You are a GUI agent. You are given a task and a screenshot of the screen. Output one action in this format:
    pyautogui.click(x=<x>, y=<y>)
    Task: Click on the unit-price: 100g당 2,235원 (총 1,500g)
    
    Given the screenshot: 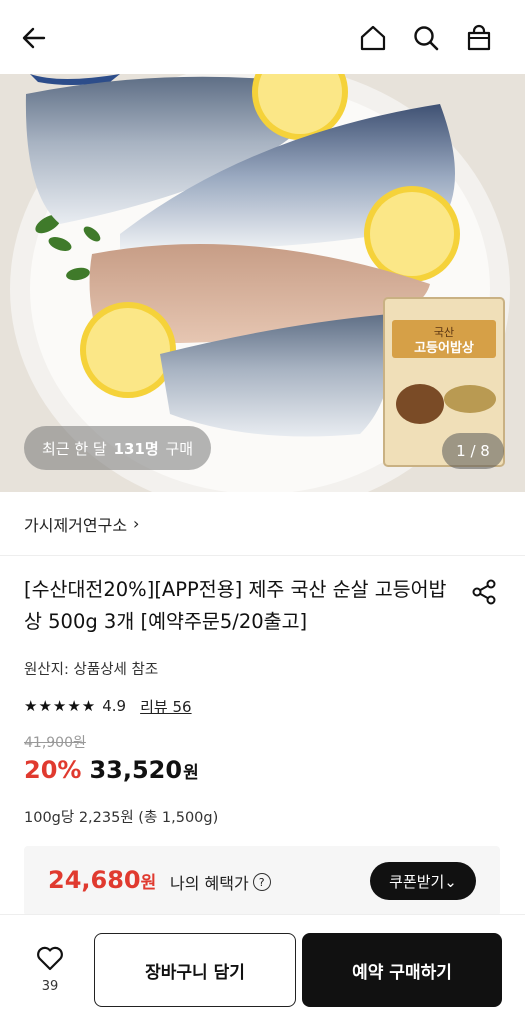 What is the action you would take?
    pyautogui.click(x=121, y=818)
    